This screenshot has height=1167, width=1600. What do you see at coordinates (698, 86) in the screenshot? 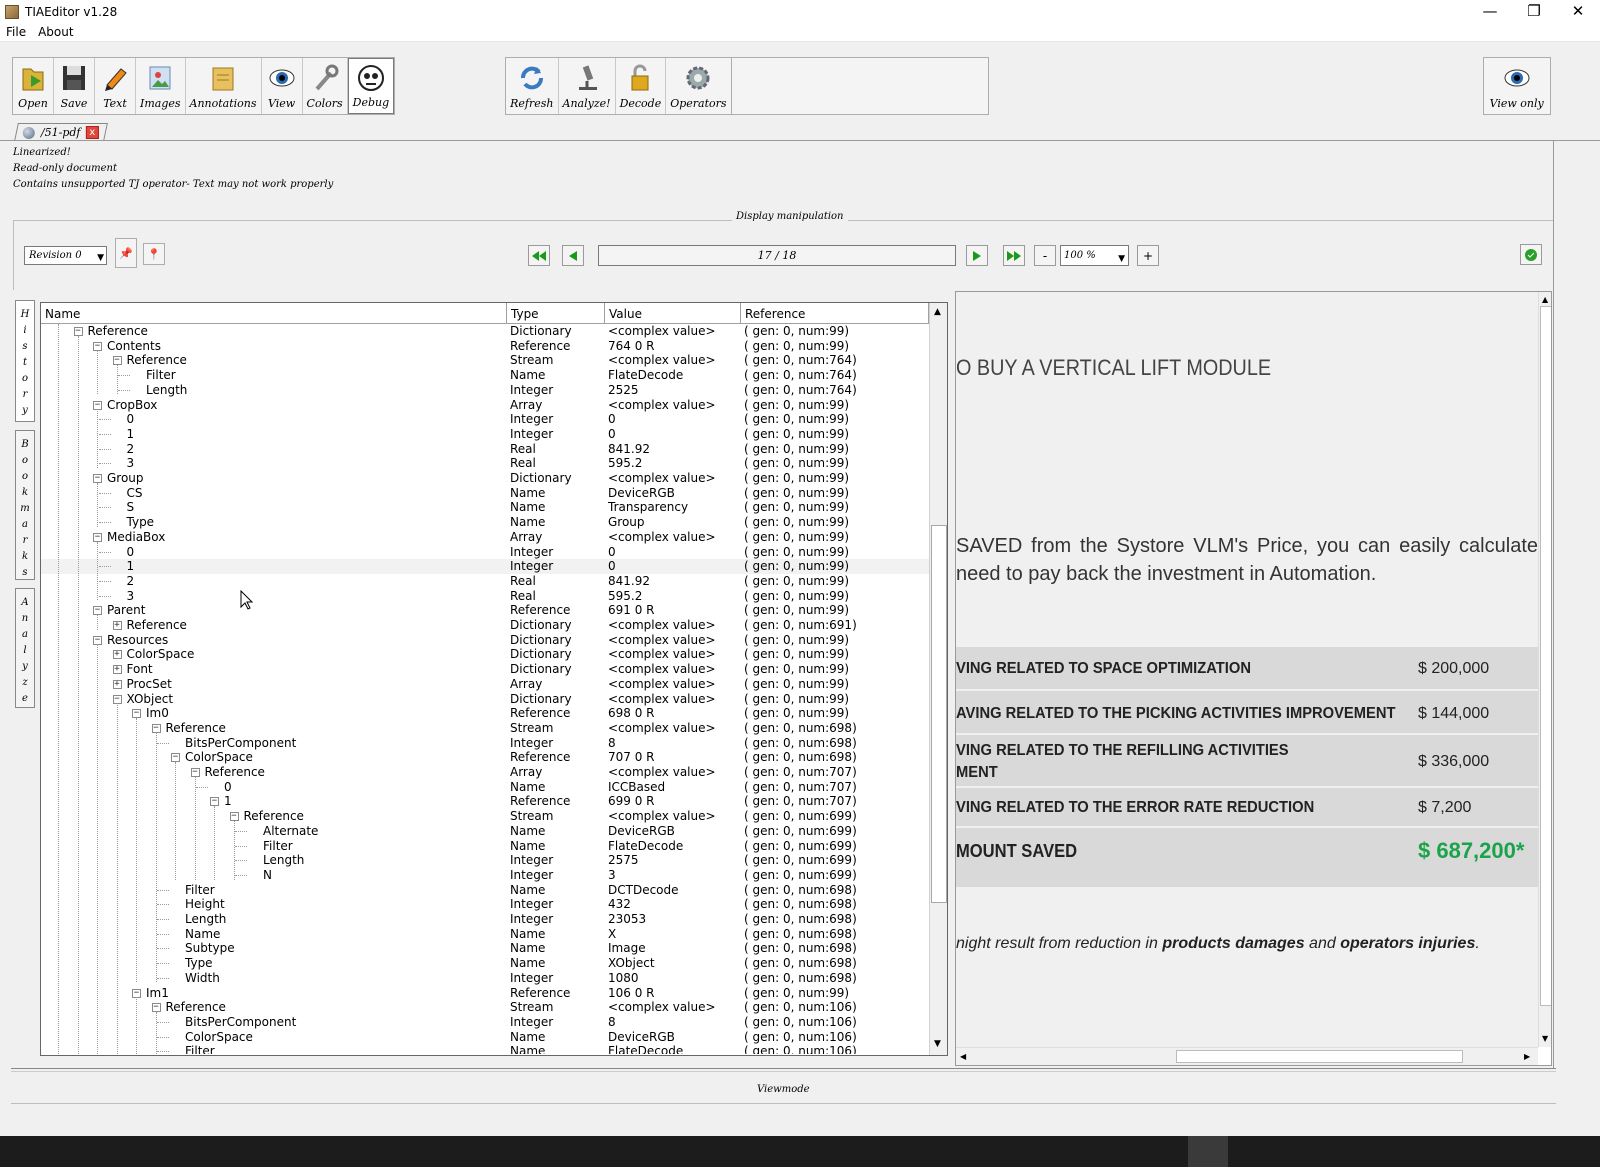
I see `operators-button: Operators` at bounding box center [698, 86].